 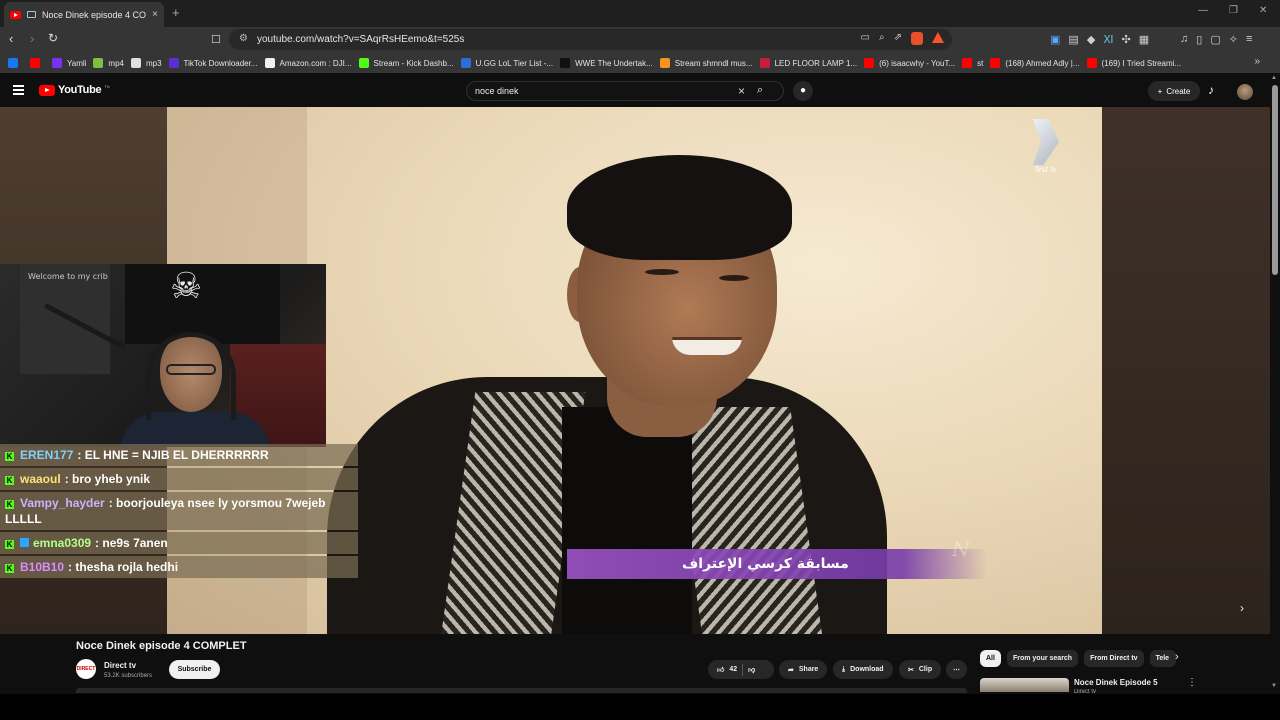 I want to click on description-box, so click(x=521, y=690).